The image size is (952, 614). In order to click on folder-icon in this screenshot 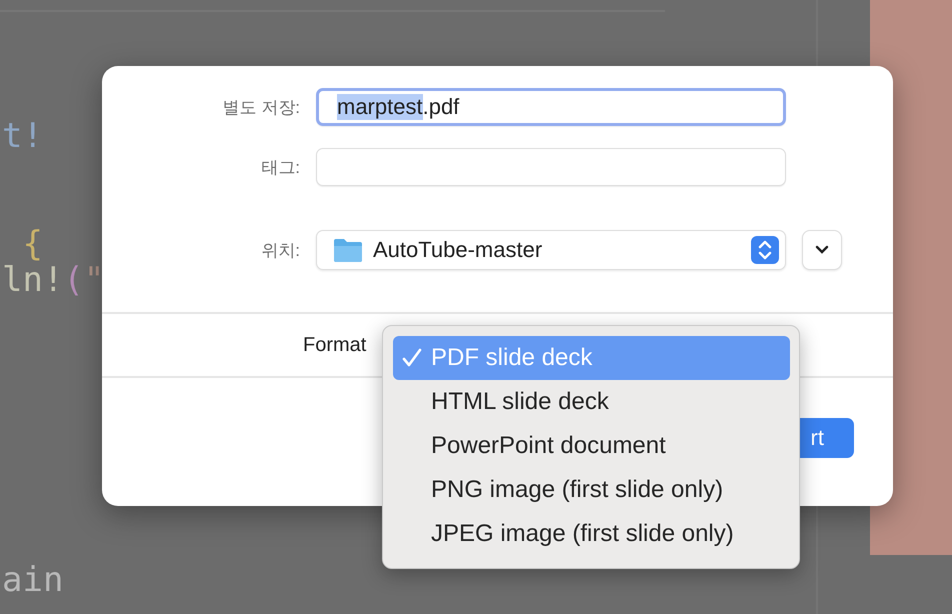, I will do `click(348, 250)`.